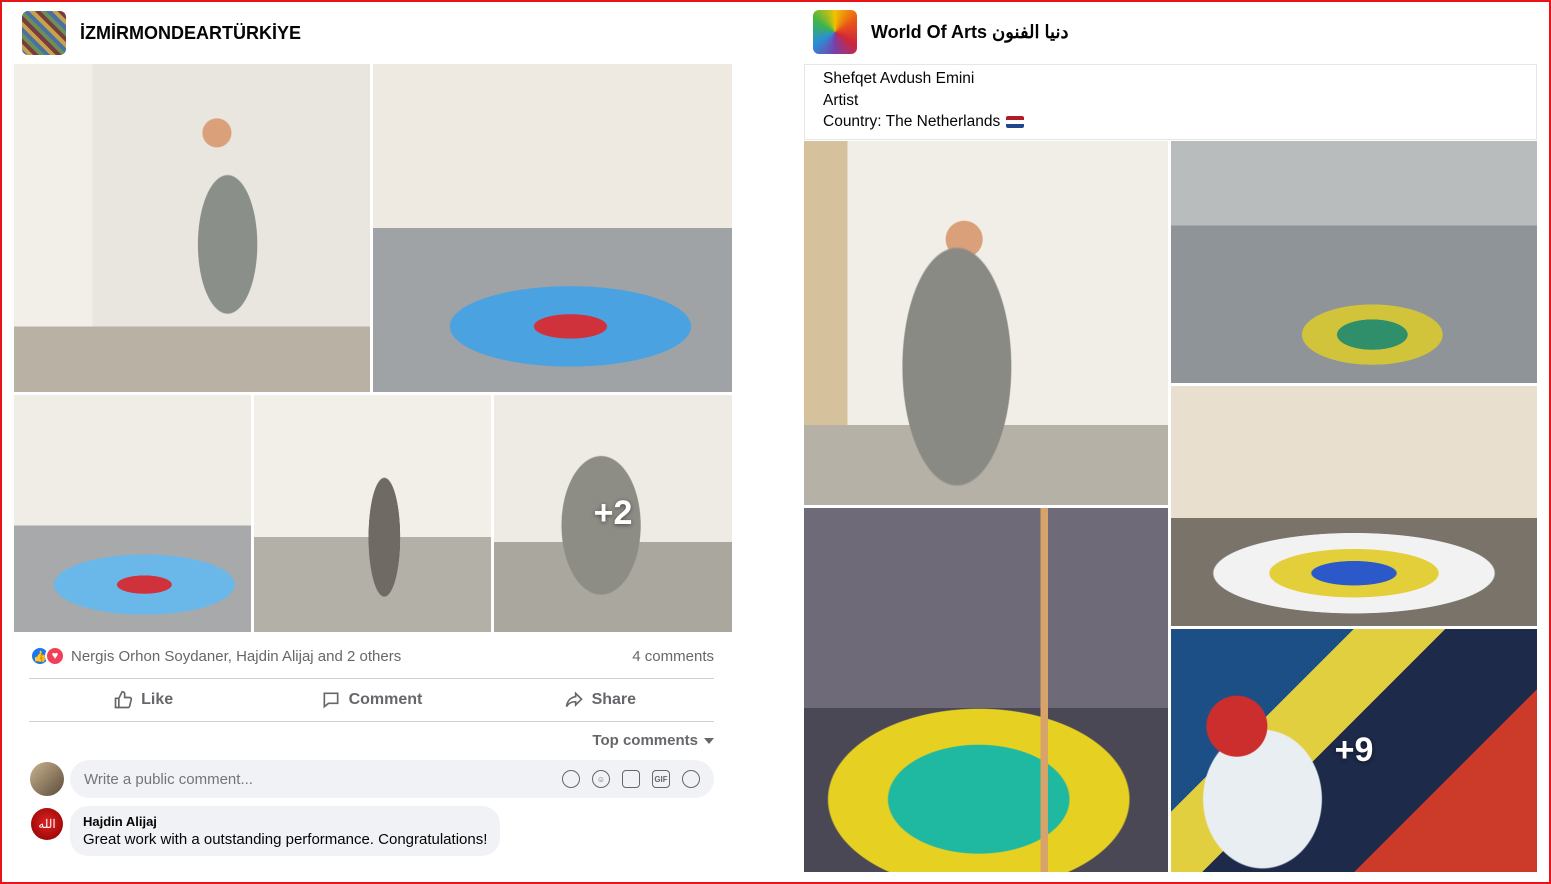 This screenshot has height=884, width=1551. Describe the element at coordinates (323, 779) in the screenshot. I see `comment-input` at that location.